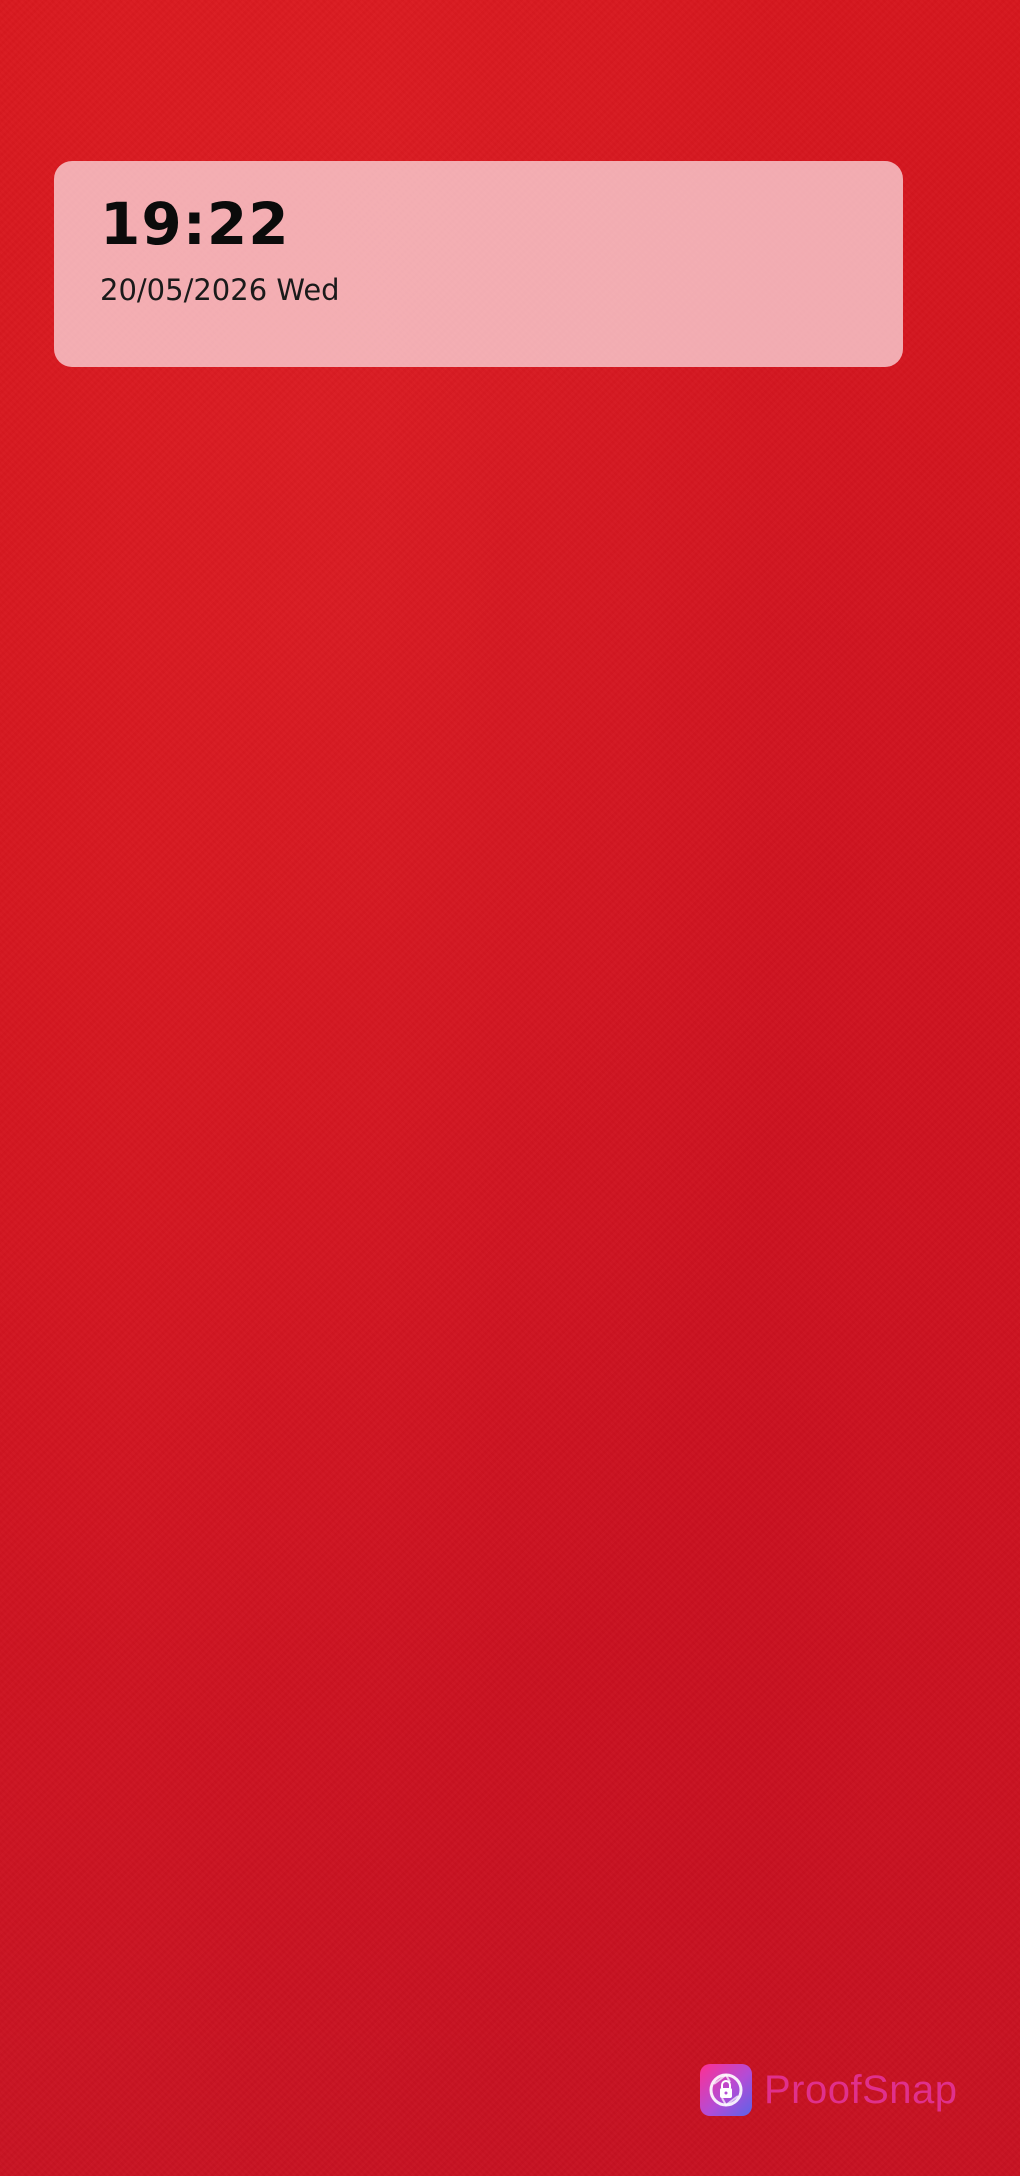 The image size is (1020, 2176). Describe the element at coordinates (195, 224) in the screenshot. I see `time-label: 19:22` at that location.